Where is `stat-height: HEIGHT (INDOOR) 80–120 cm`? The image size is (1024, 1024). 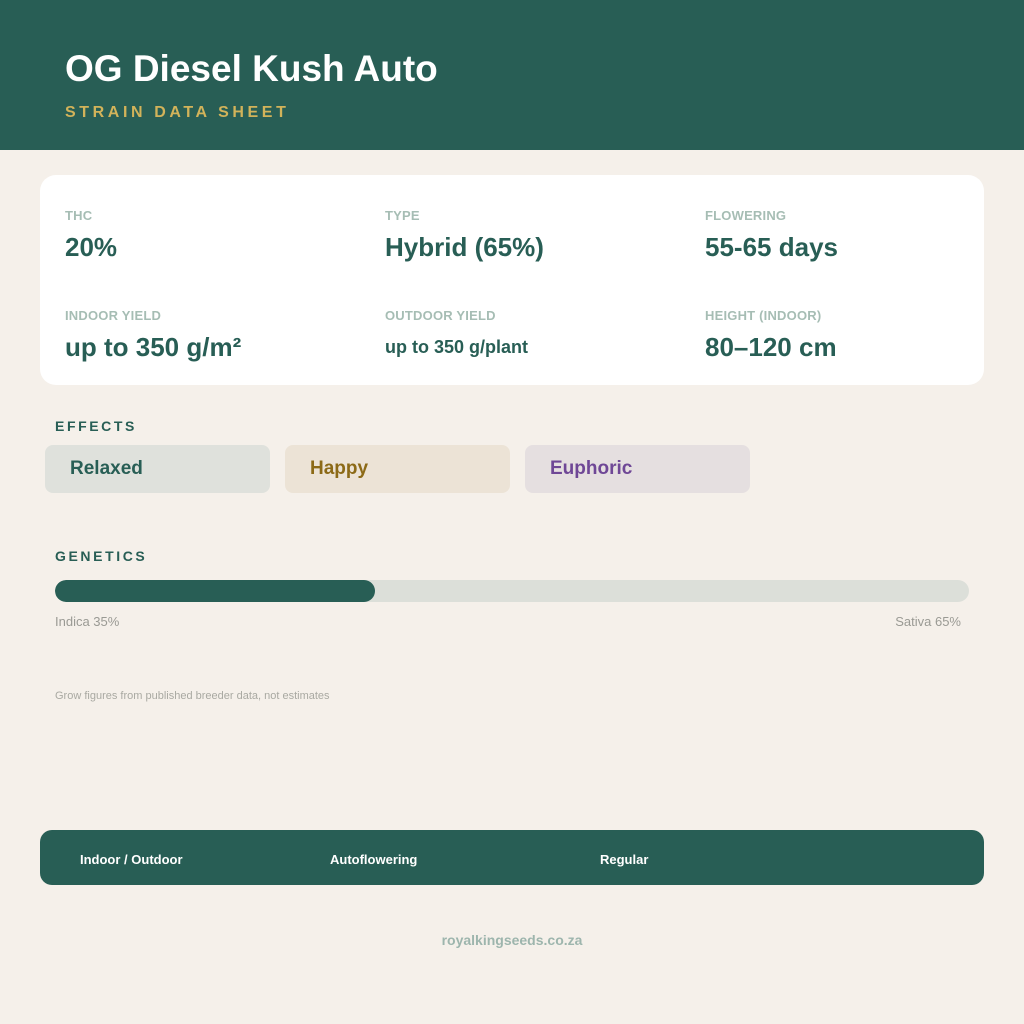
stat-height: HEIGHT (INDOOR) 80–120 cm is located at coordinates (771, 335).